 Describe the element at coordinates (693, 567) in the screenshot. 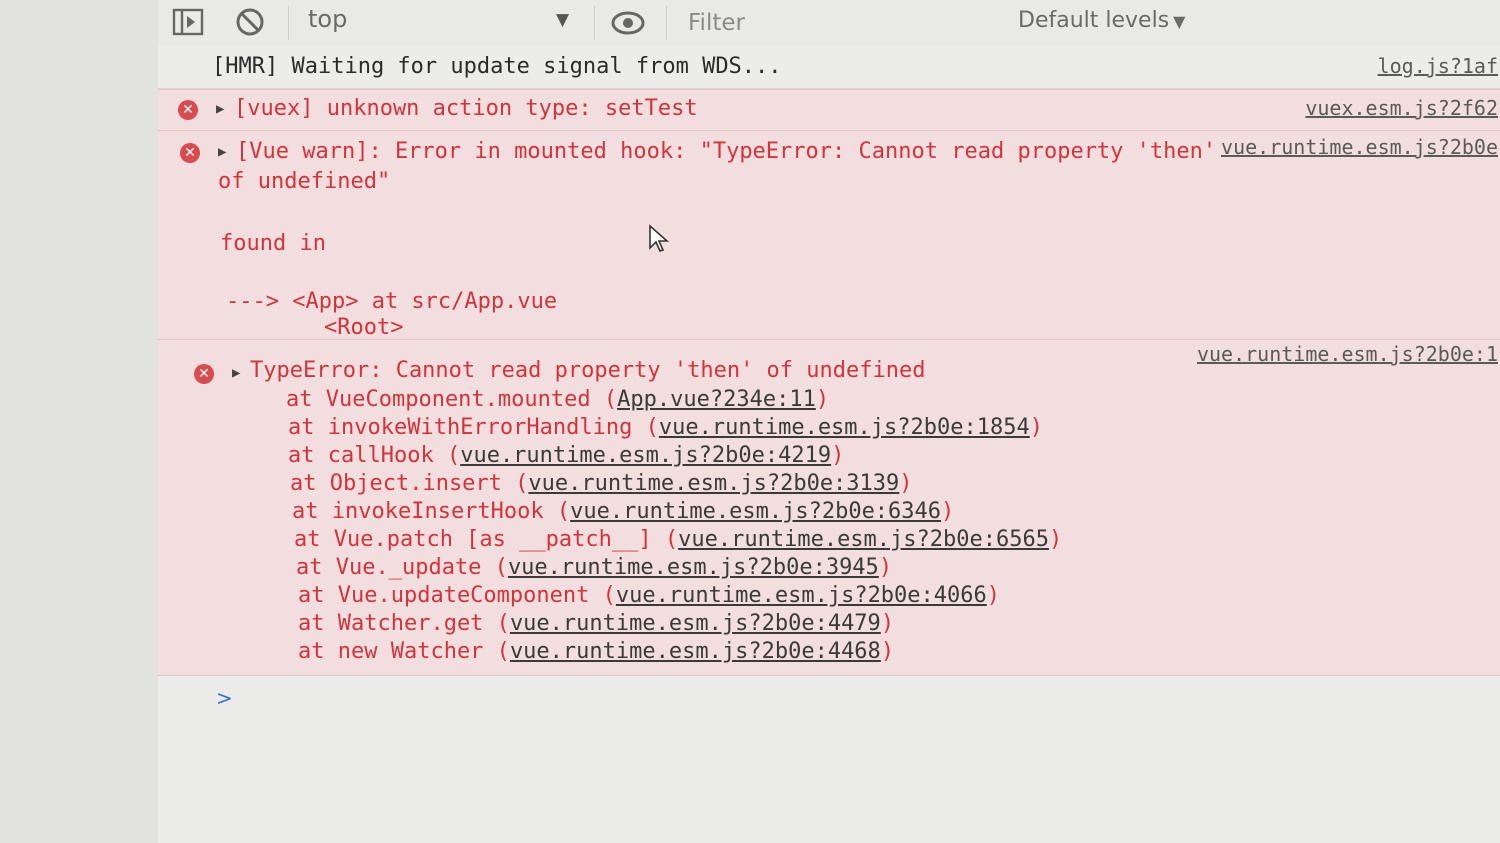

I see `stack-frame-link: vue.runtime.esm.js?2b0e:3945` at that location.